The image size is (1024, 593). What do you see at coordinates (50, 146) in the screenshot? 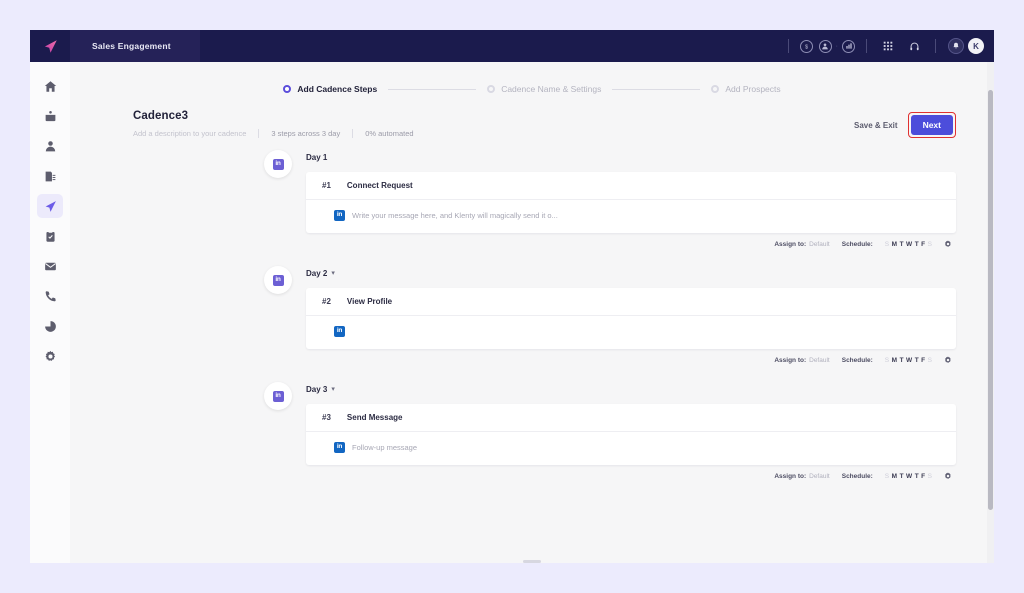
I see `sidebar-item-prospects` at bounding box center [50, 146].